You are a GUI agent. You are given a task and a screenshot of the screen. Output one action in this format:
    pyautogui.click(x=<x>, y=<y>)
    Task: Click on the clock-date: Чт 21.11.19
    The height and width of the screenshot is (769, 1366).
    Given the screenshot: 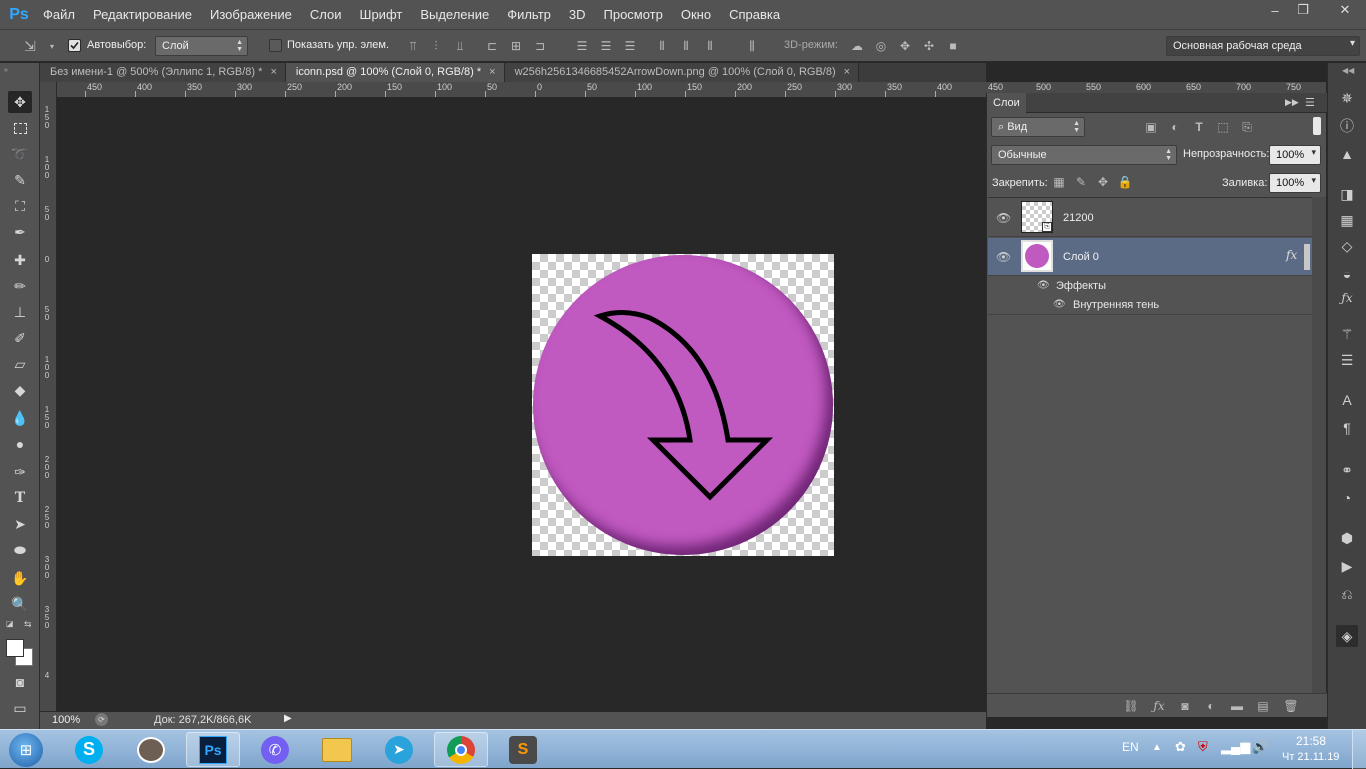 What is the action you would take?
    pyautogui.click(x=1310, y=757)
    